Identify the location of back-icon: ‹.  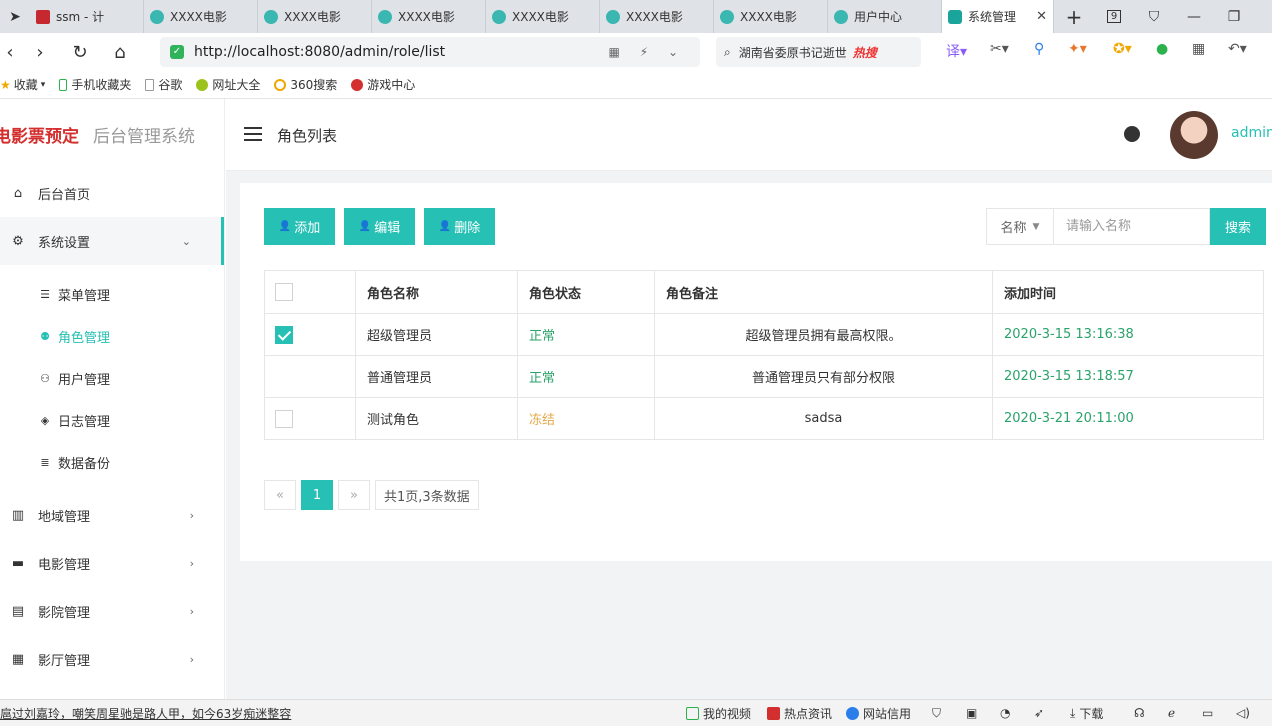
(10, 52).